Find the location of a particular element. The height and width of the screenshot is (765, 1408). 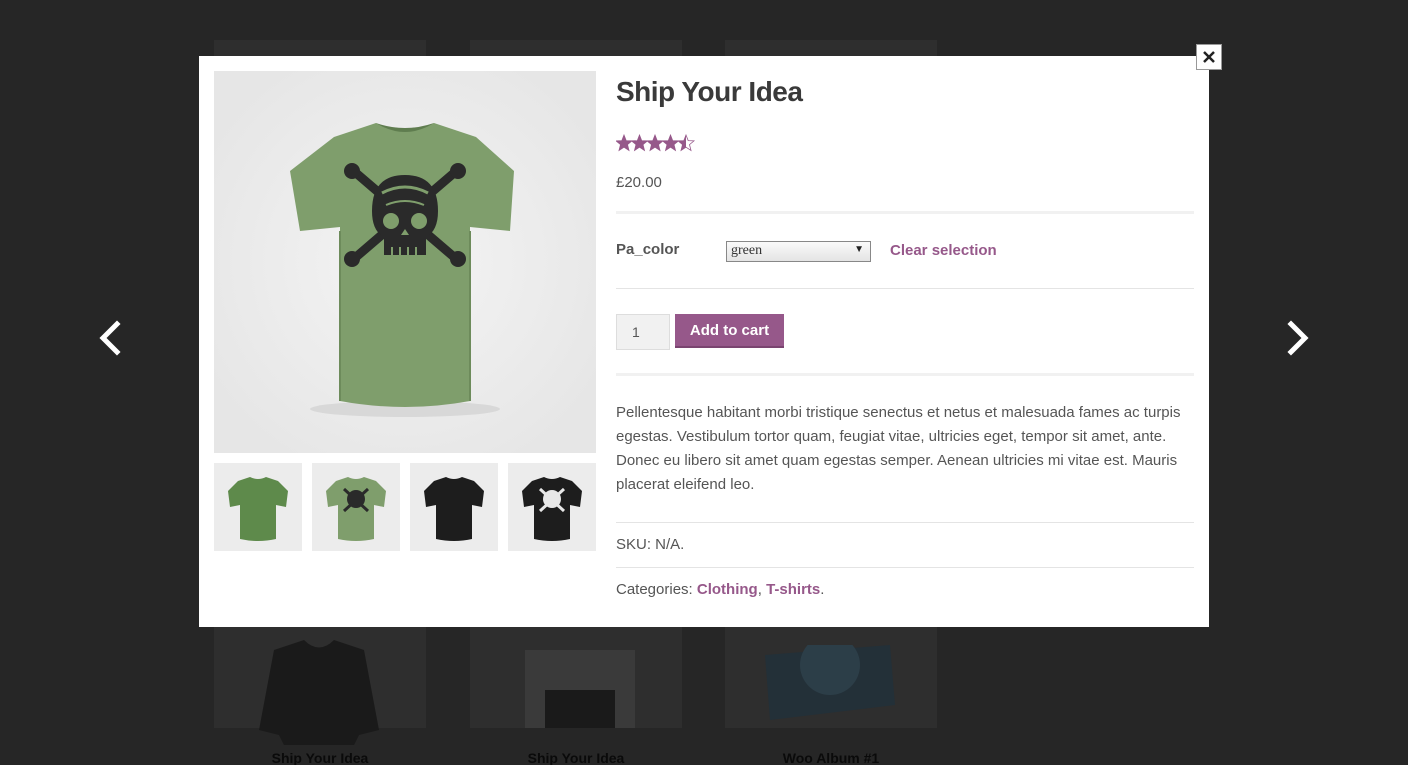

bg-album-shape is located at coordinates (830, 682).